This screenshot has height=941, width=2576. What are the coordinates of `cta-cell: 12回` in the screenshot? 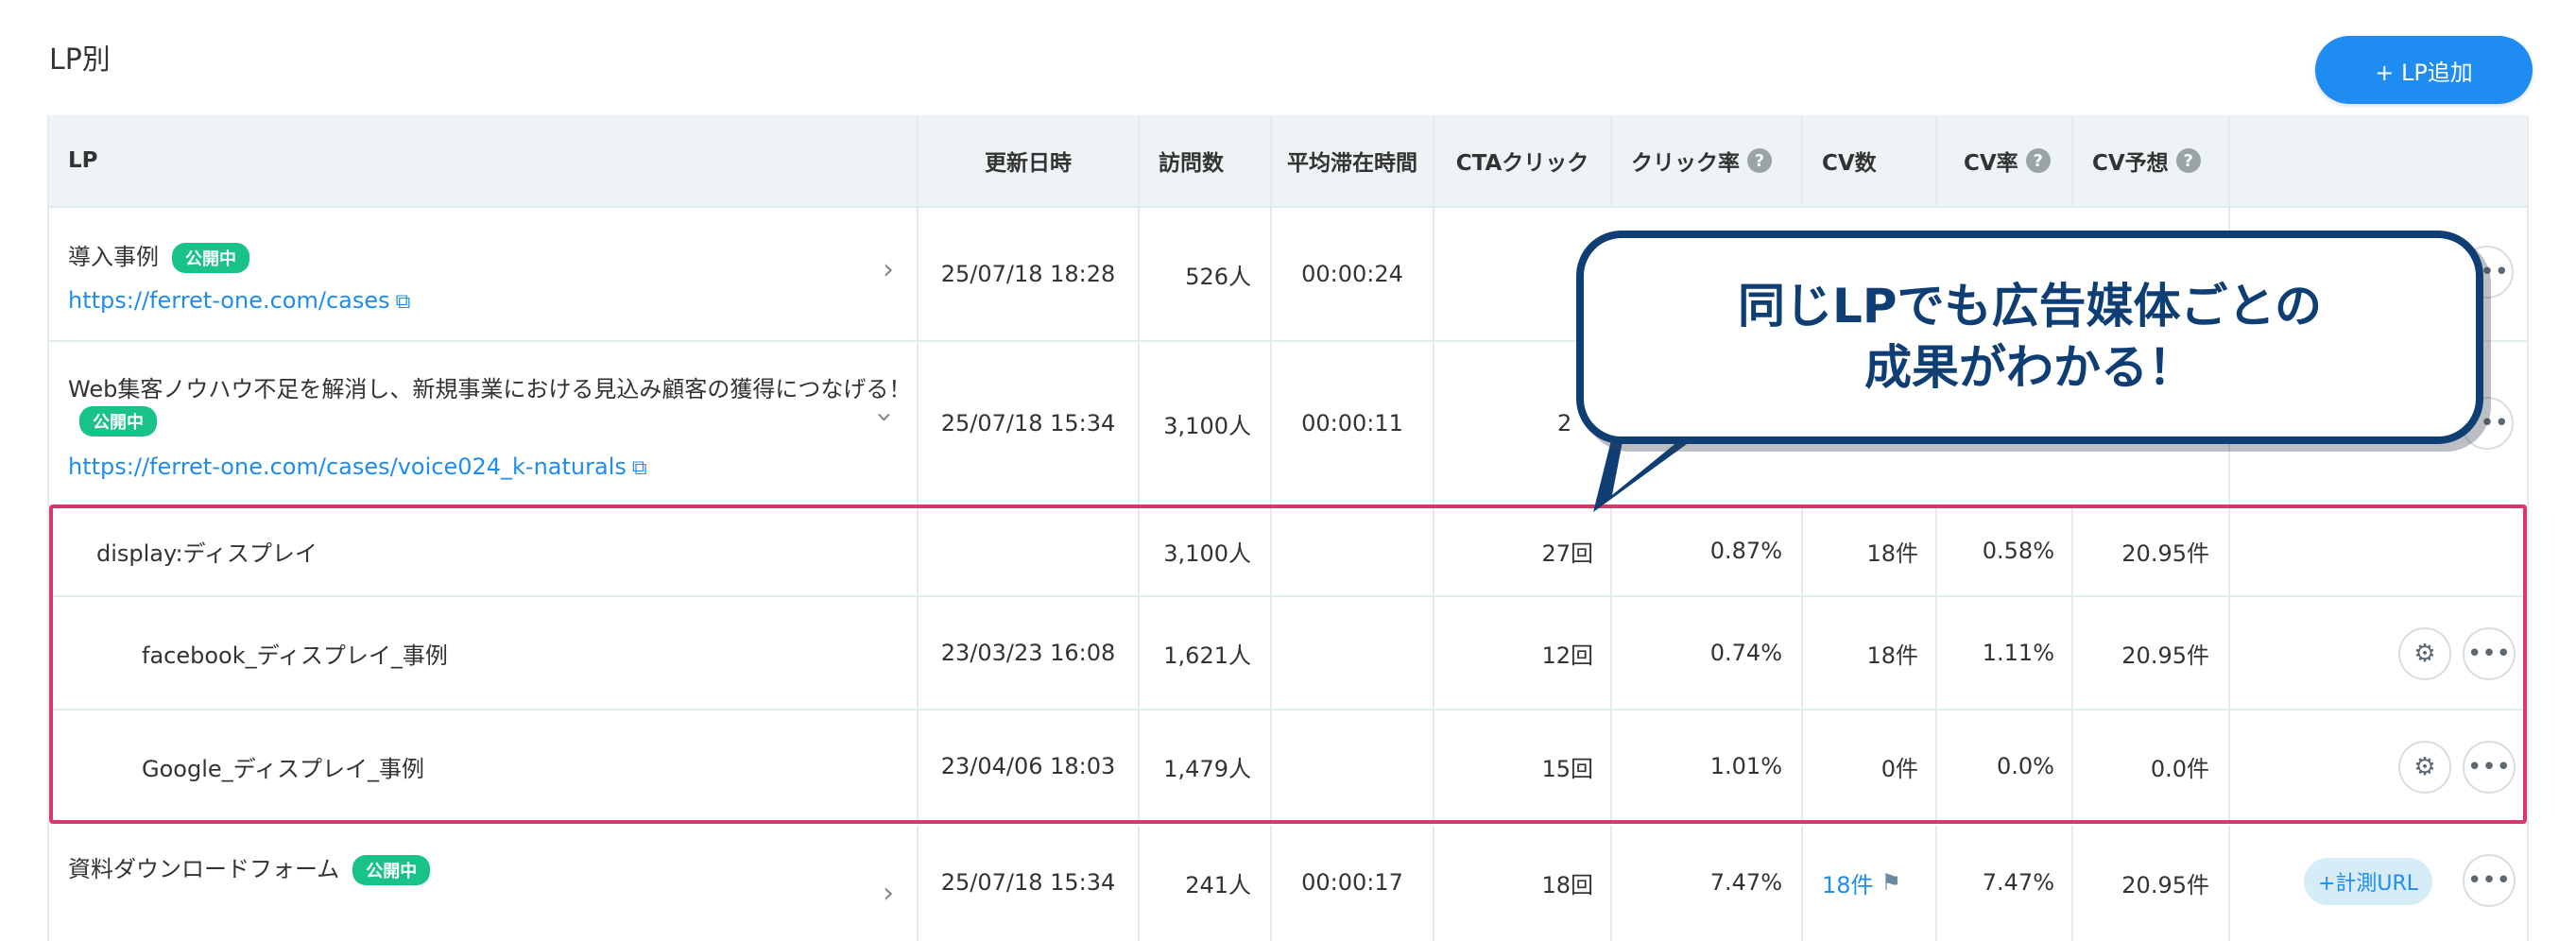 It's located at (1567, 655).